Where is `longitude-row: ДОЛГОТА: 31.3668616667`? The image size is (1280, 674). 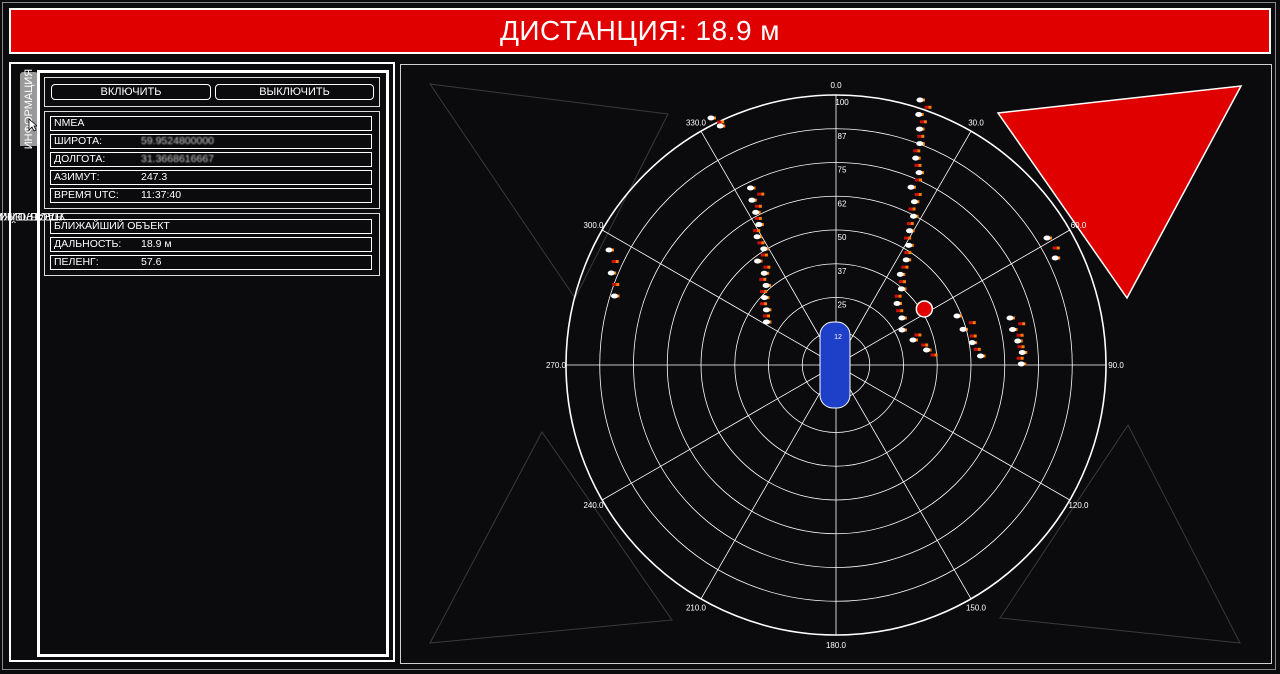
longitude-row: ДОЛГОТА: 31.3668616667 is located at coordinates (211, 159).